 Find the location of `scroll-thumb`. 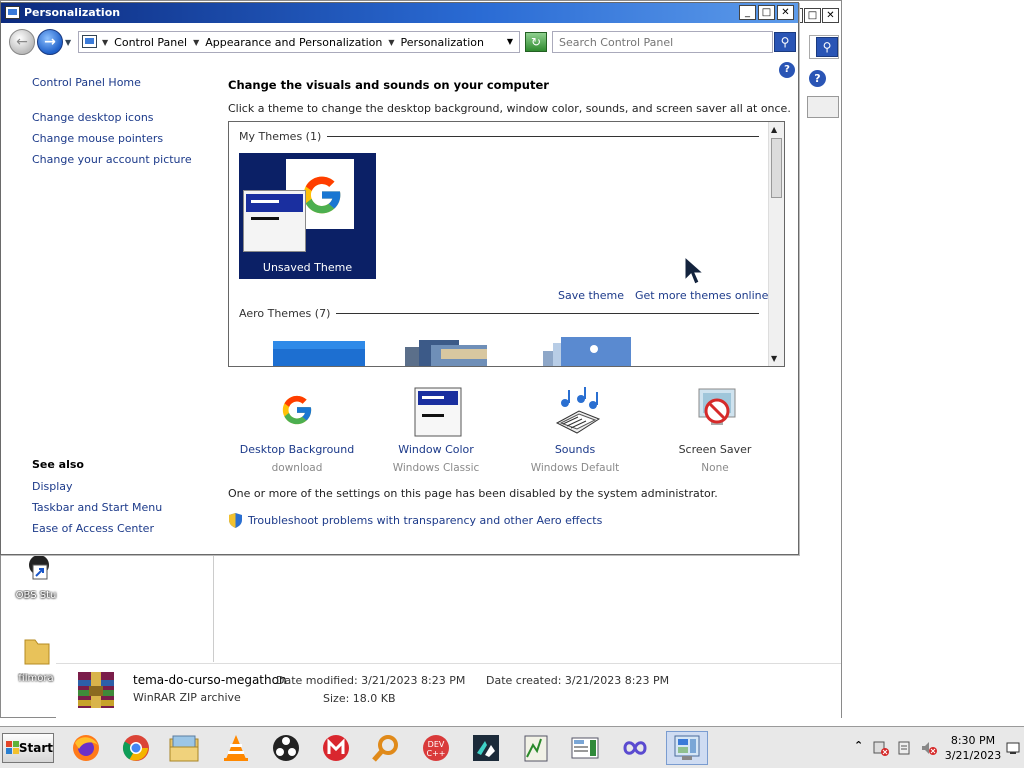

scroll-thumb is located at coordinates (776, 168).